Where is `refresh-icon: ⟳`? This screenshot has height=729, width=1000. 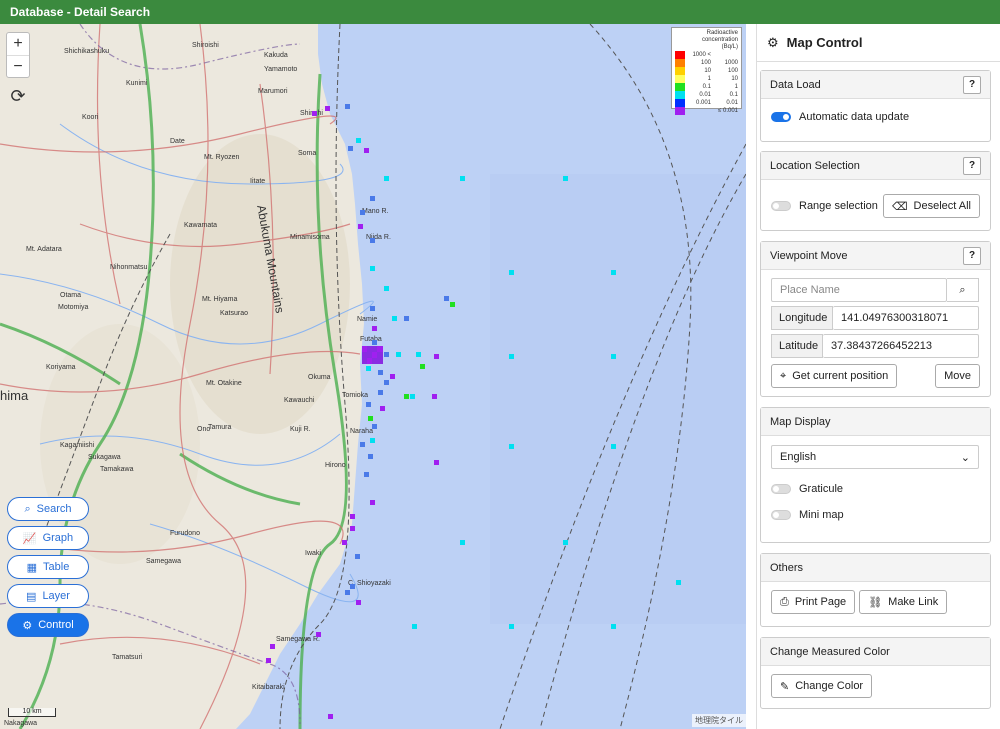
refresh-icon: ⟳ is located at coordinates (18, 96).